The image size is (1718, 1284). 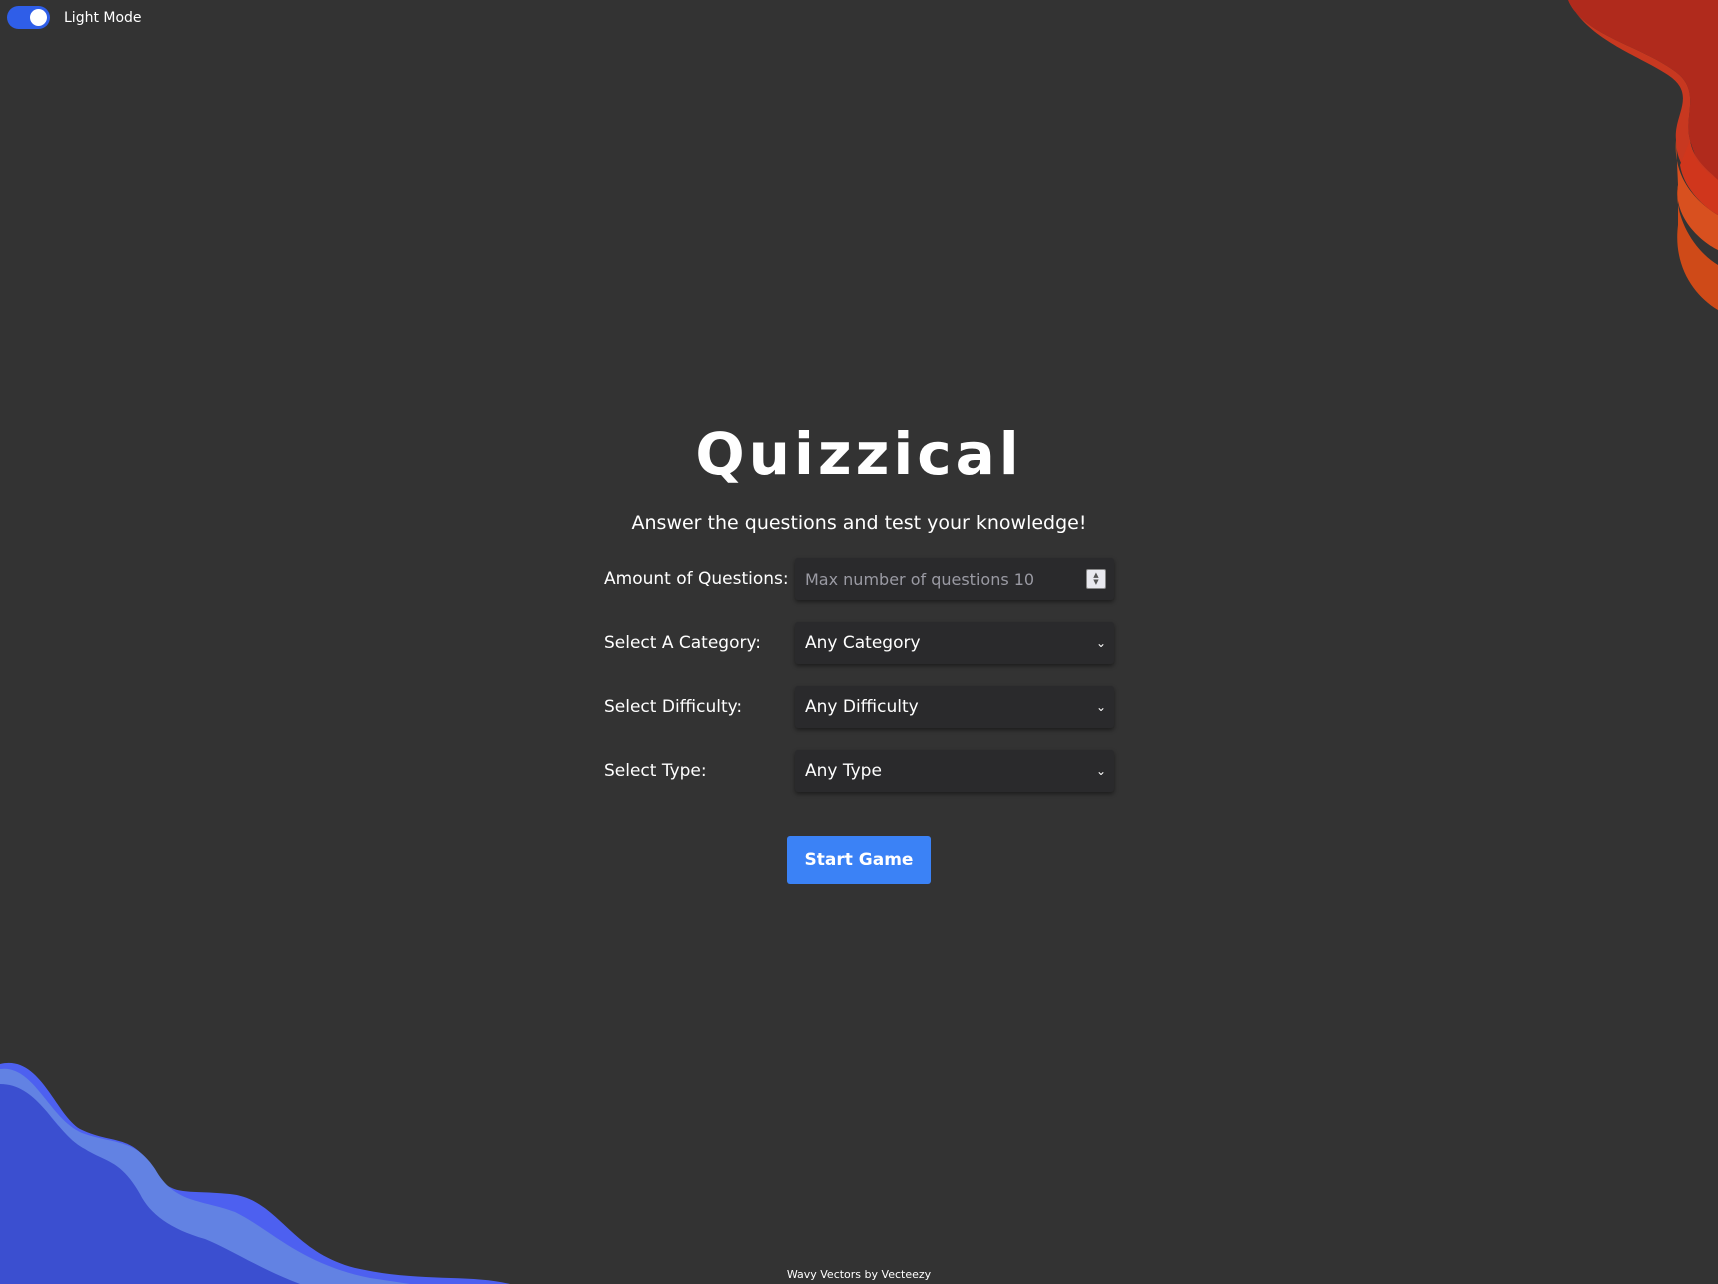 I want to click on category-label: Select A Category:, so click(x=683, y=643).